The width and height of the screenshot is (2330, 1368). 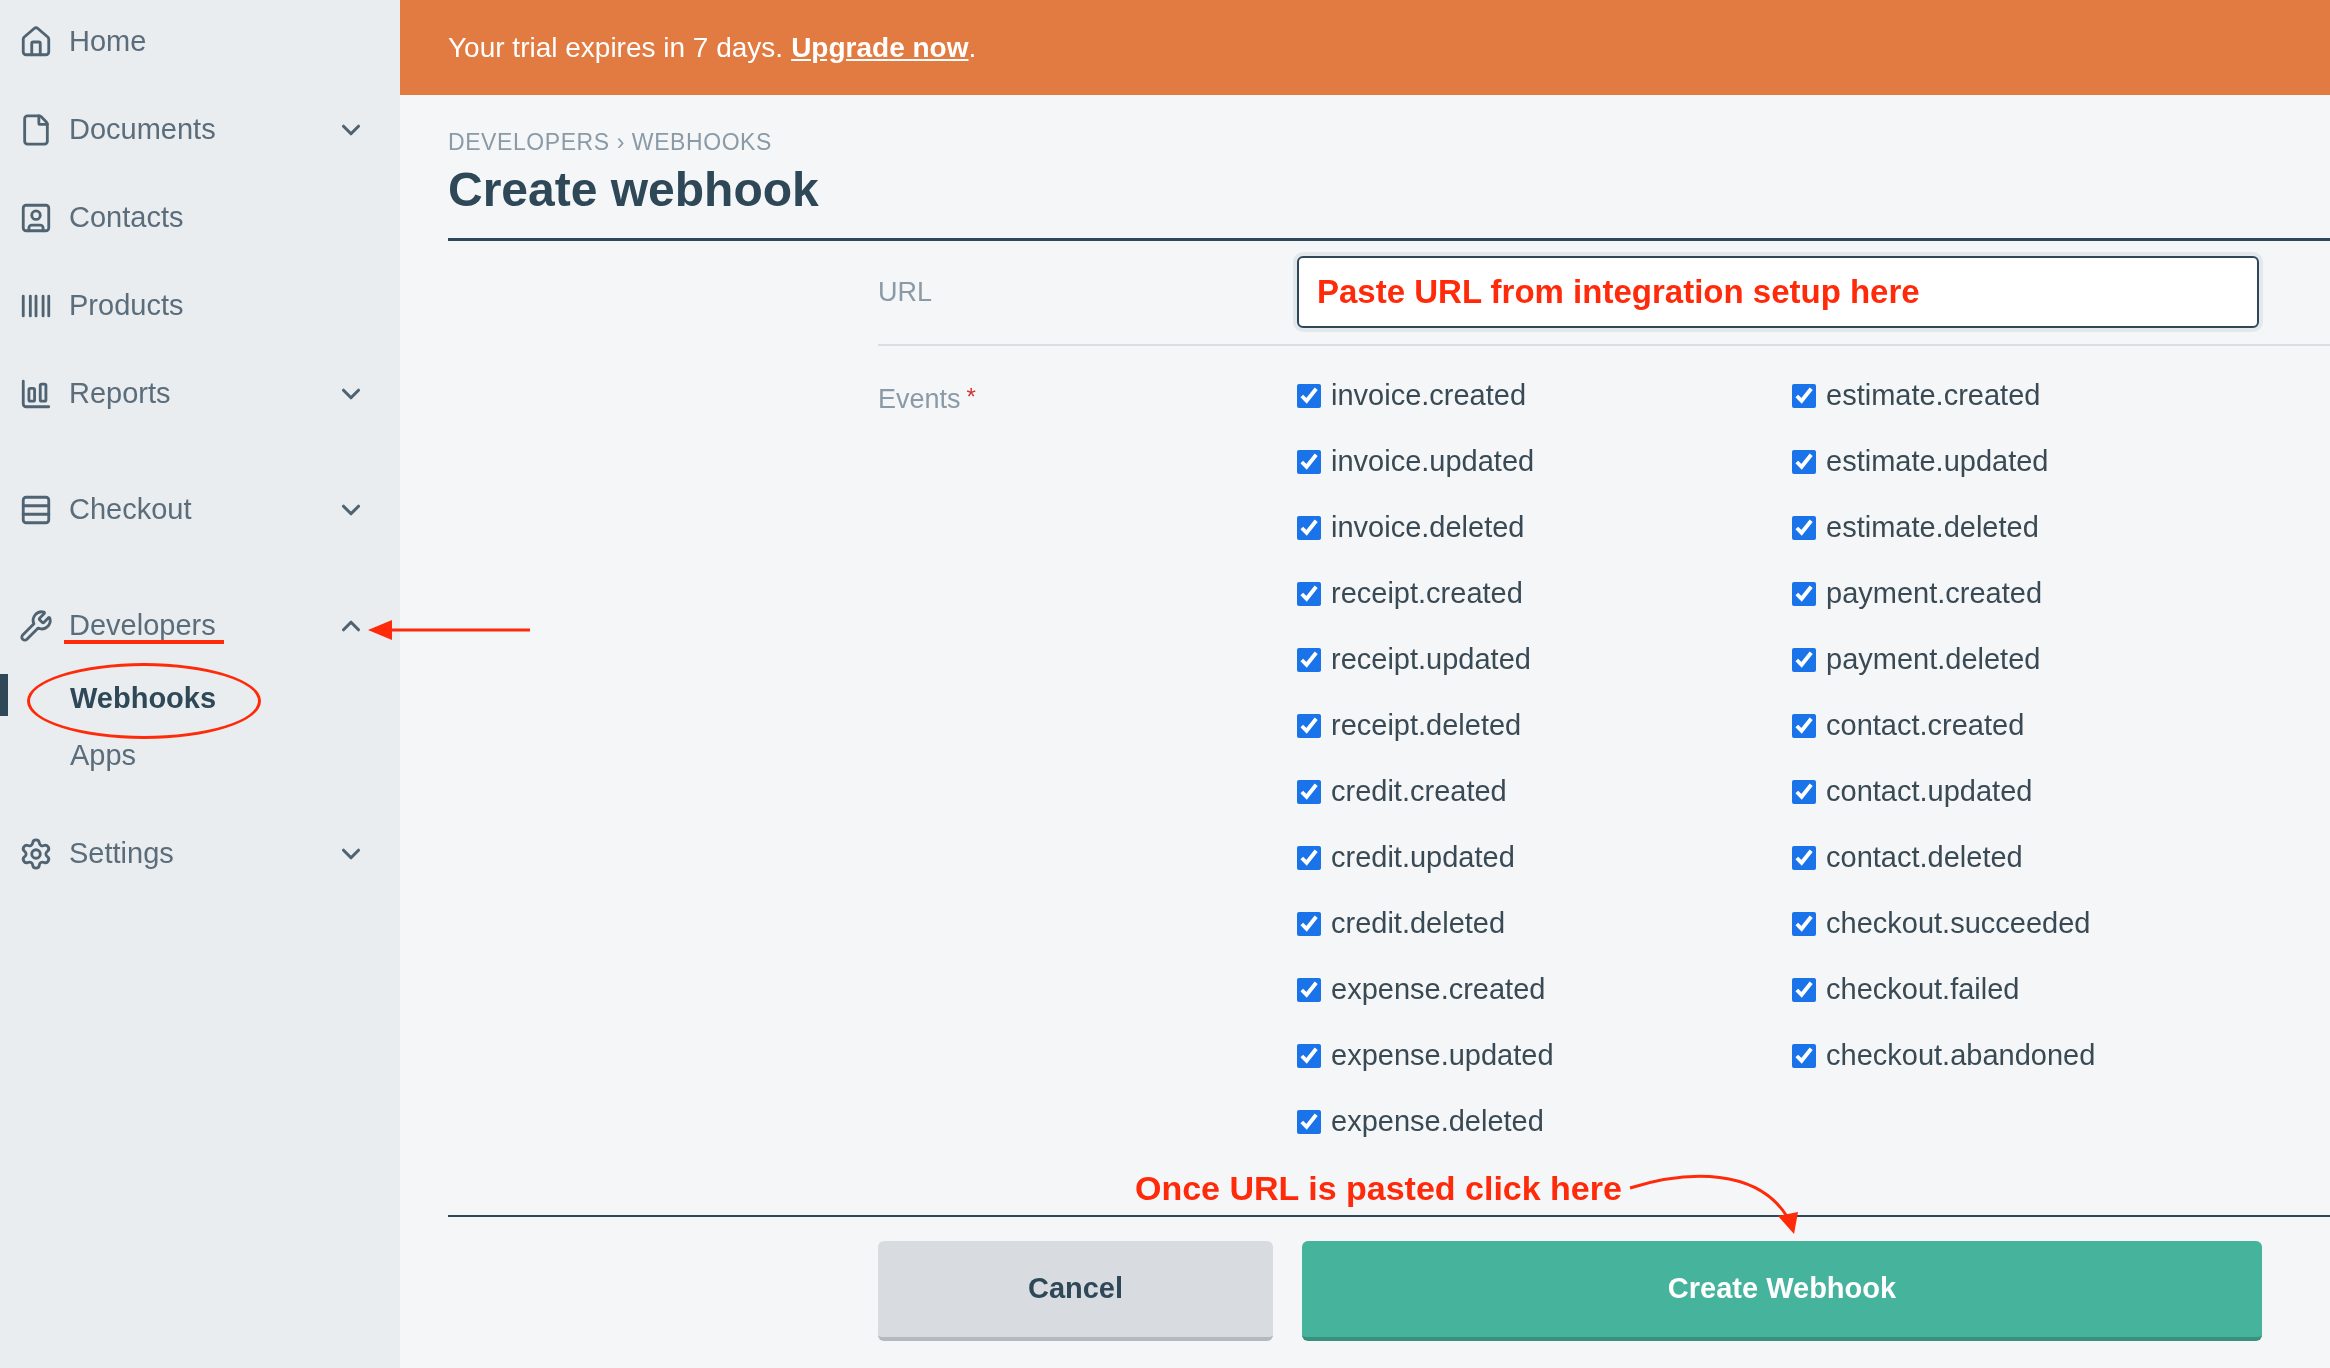 I want to click on sidebar-item: Checkout, so click(x=130, y=510).